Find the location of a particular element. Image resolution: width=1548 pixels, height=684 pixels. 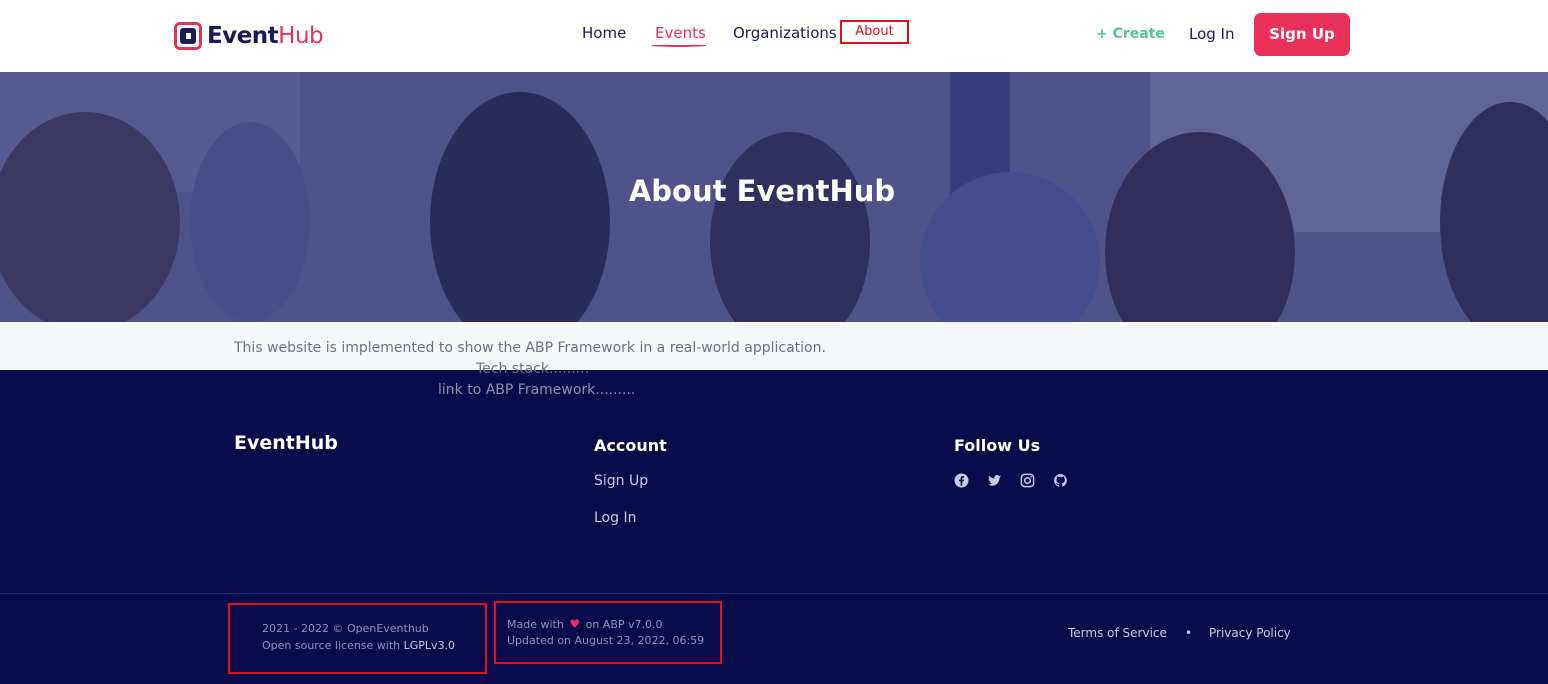

footer-account-heading: Account is located at coordinates (630, 445).